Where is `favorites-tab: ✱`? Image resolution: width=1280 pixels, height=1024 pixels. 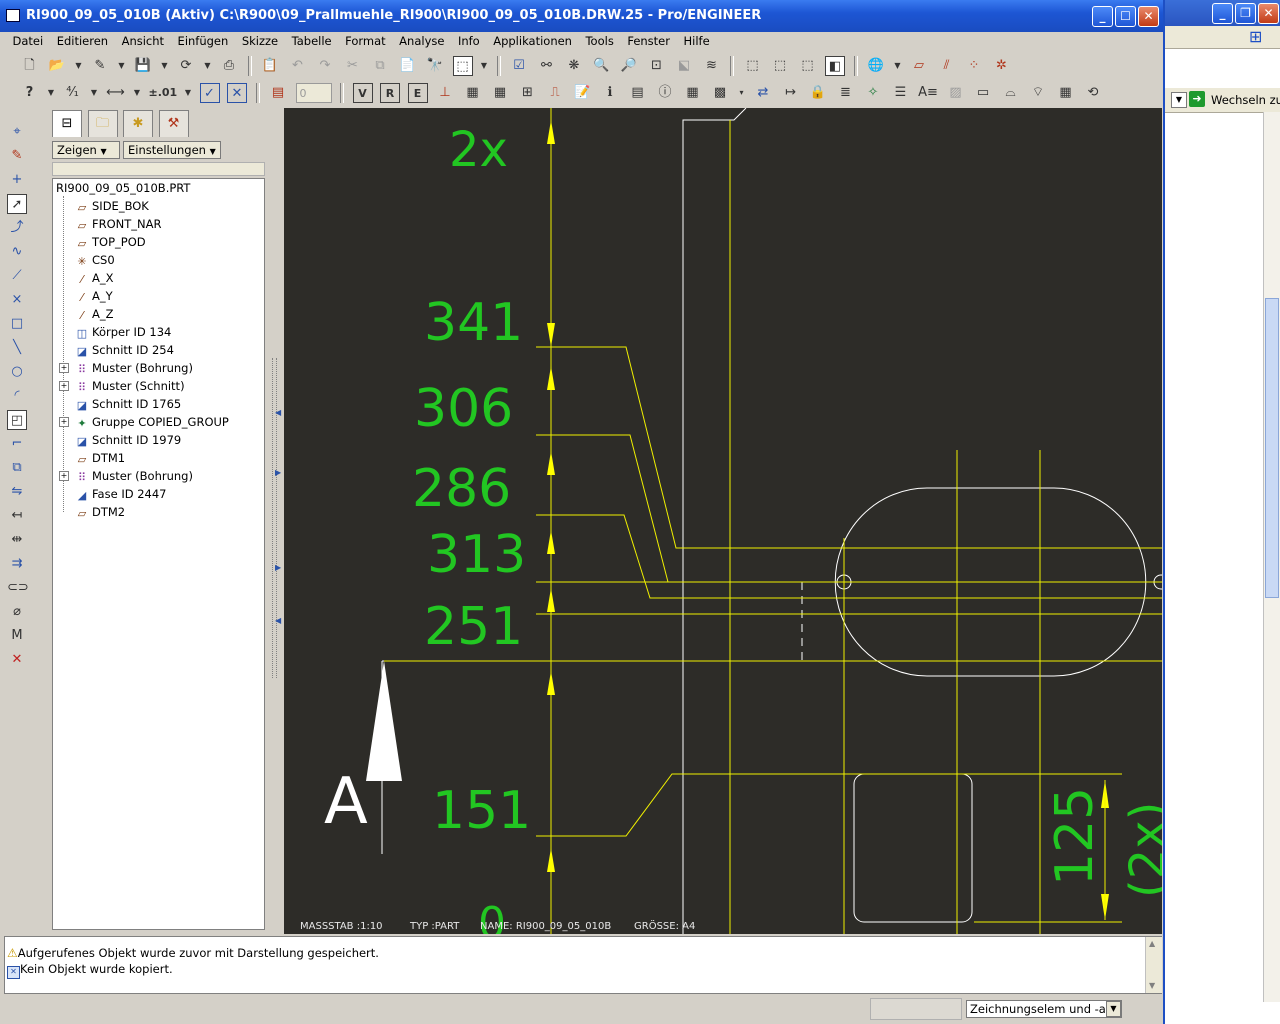
favorites-tab: ✱ is located at coordinates (138, 123).